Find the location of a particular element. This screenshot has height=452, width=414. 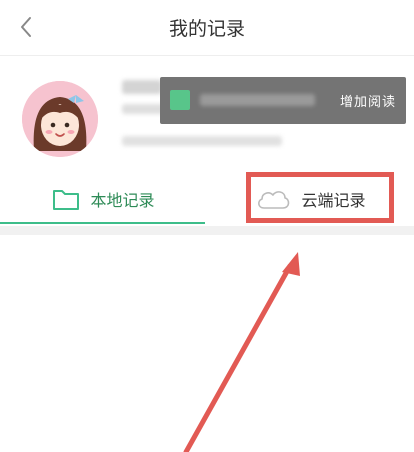

blurred-info-line is located at coordinates (202, 141).